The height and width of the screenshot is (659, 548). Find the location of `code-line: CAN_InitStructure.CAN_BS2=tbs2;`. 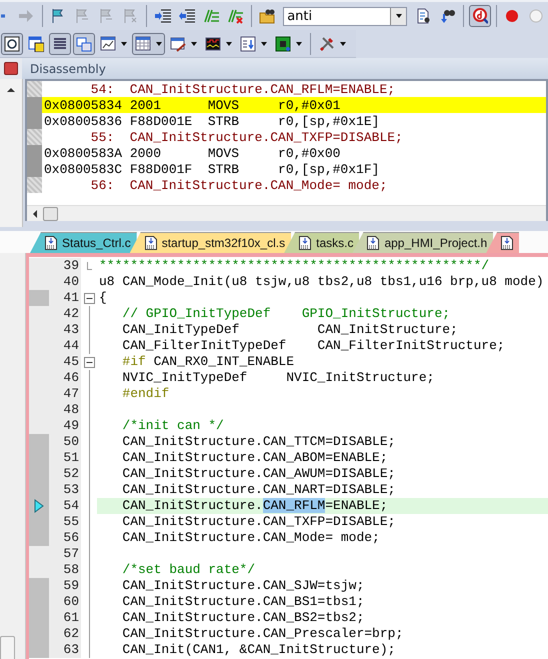

code-line: CAN_InitStructure.CAN_BS2=tbs2; is located at coordinates (243, 618).